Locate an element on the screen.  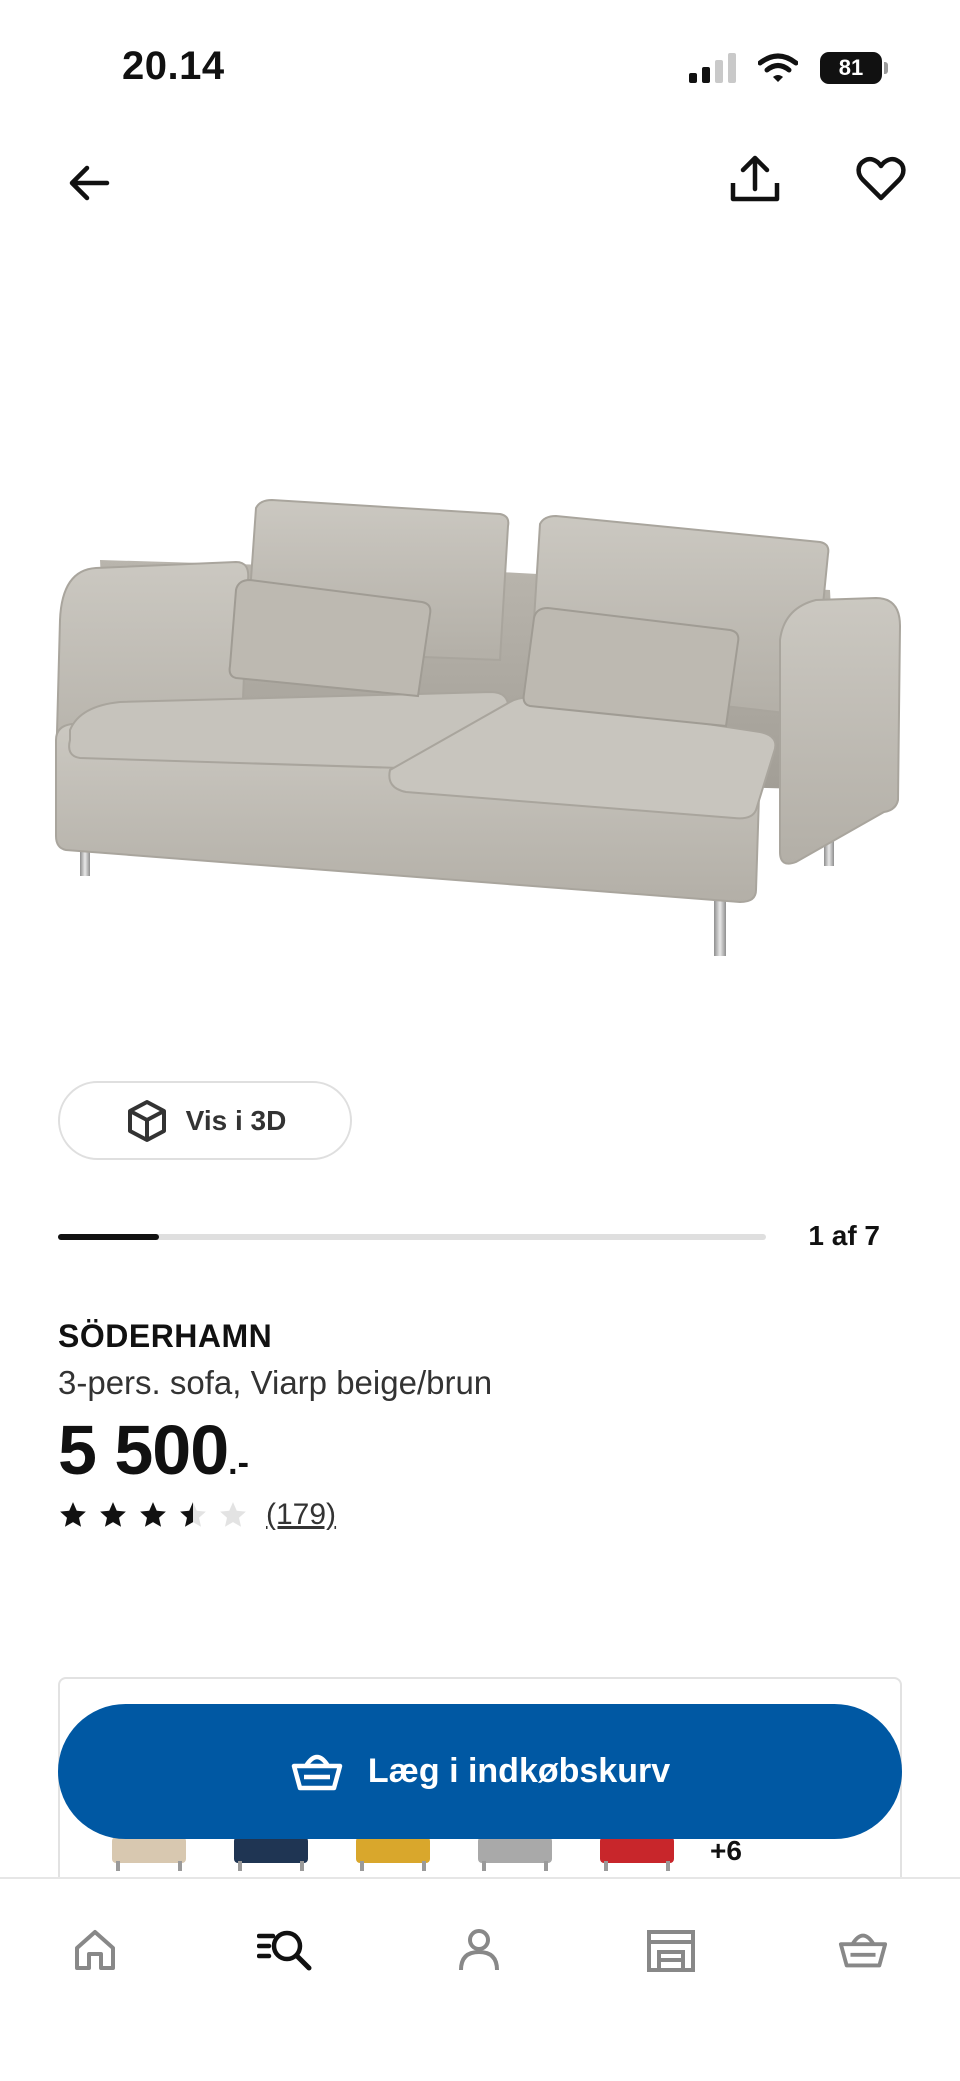
rating-stars is located at coordinates (153, 1515).